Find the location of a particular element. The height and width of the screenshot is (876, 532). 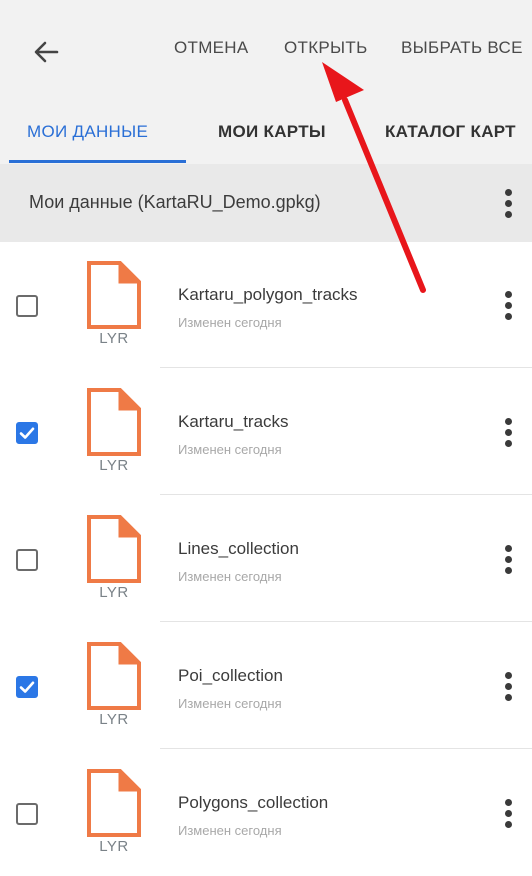

top-toolbar: ОТМЕНА ОТКРЫТЬ ВЫБРАТЬ ВСЕ is located at coordinates (266, 49).